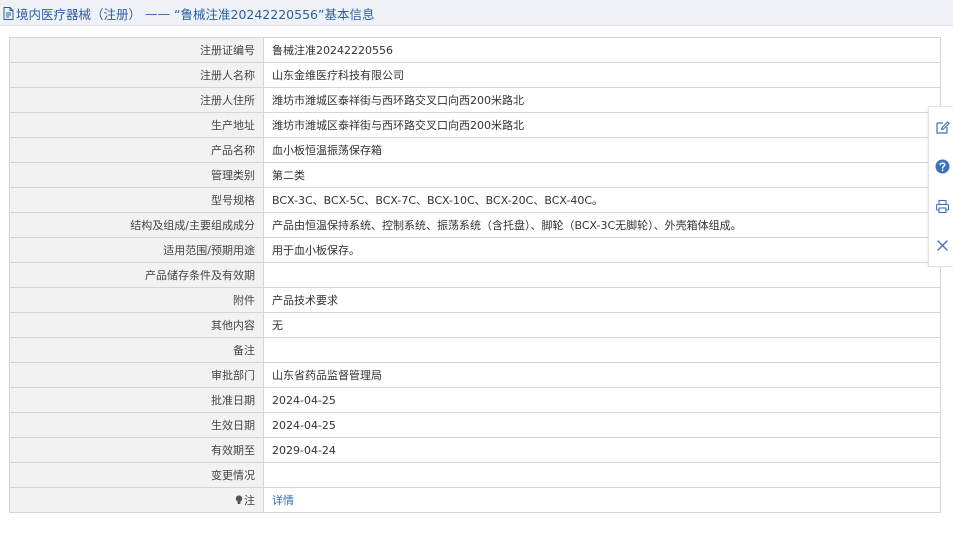 This screenshot has height=556, width=953. Describe the element at coordinates (136, 500) in the screenshot. I see `note-label-cell: 注` at that location.